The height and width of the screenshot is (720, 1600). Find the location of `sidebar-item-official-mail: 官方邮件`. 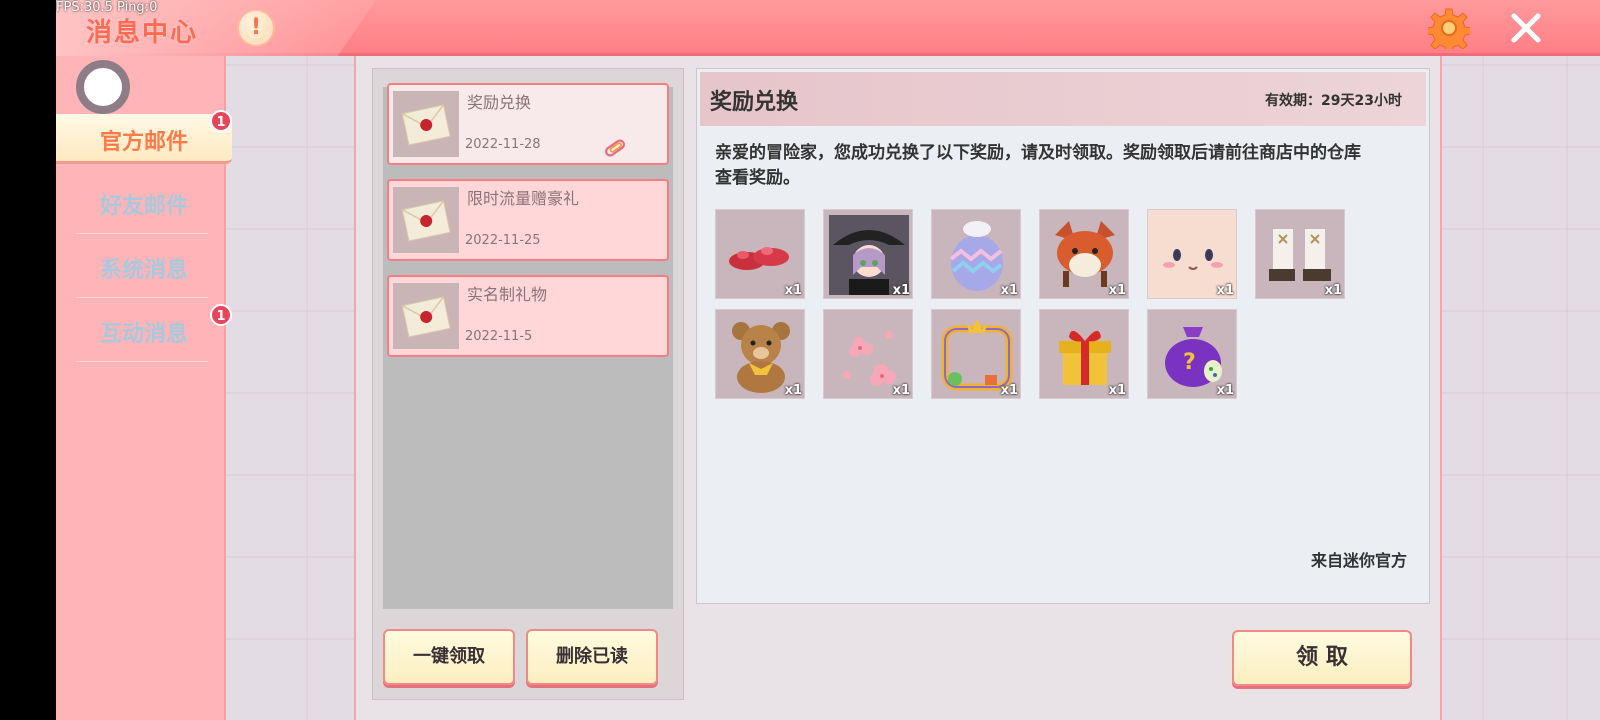

sidebar-item-official-mail: 官方邮件 is located at coordinates (144, 139).